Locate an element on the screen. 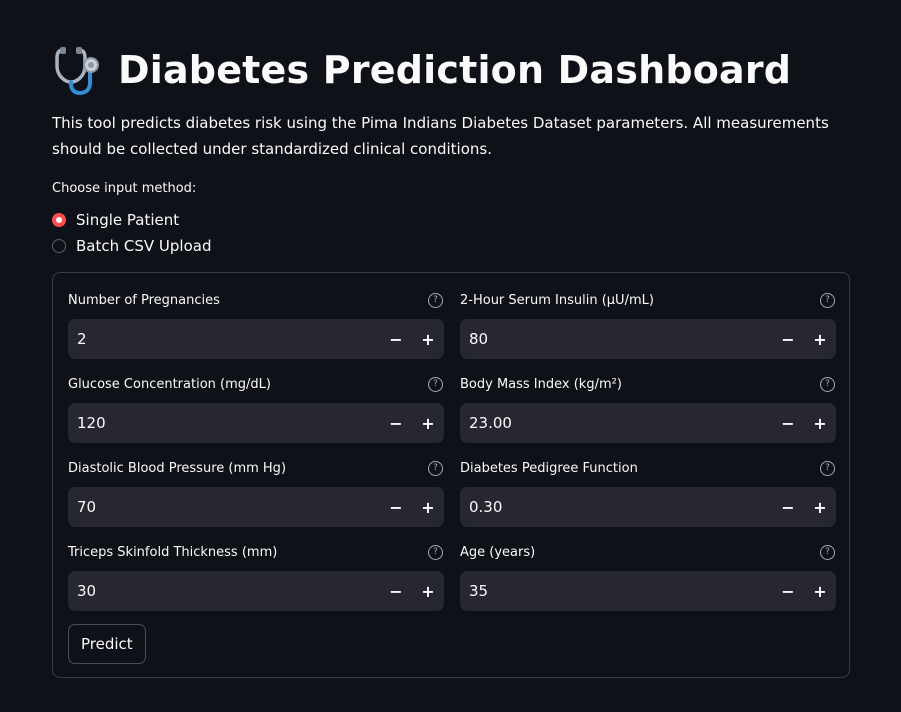  input-value: 80 is located at coordinates (616, 339).